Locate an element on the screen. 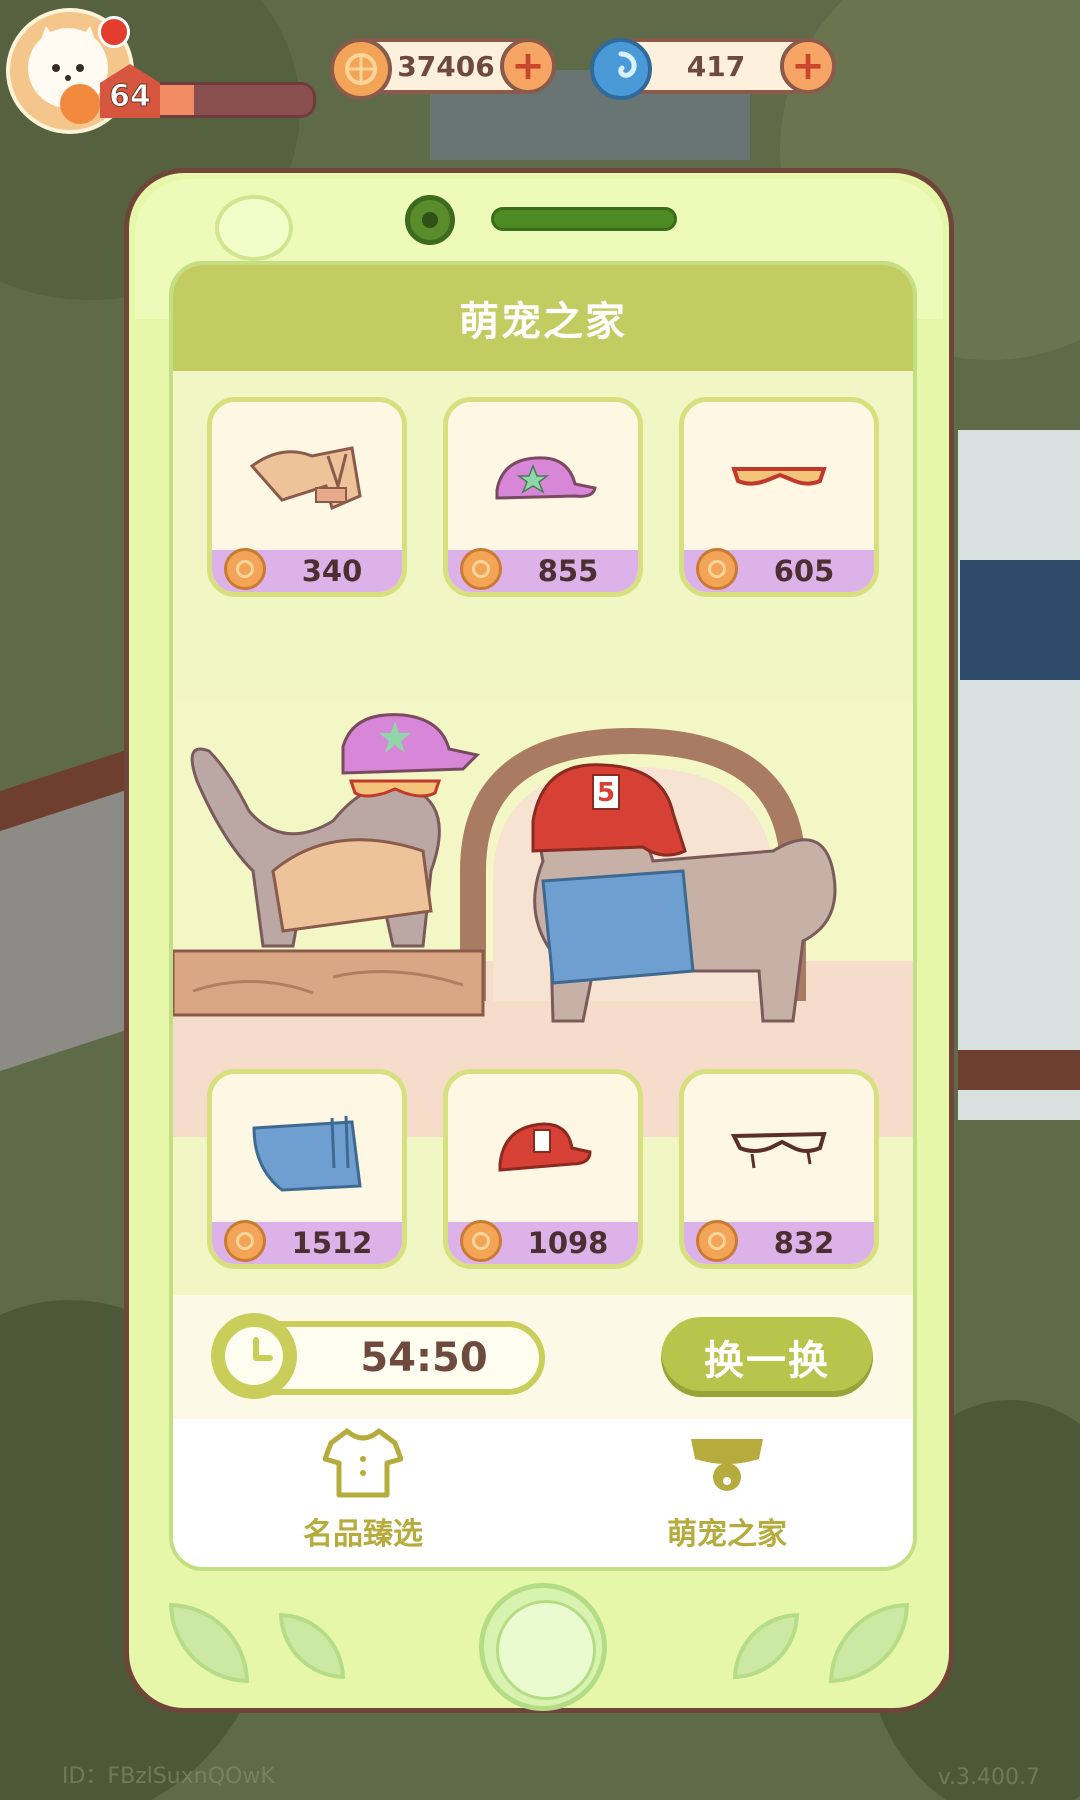 This screenshot has width=1080, height=1800. gem-counter: 417 + is located at coordinates (713, 69).